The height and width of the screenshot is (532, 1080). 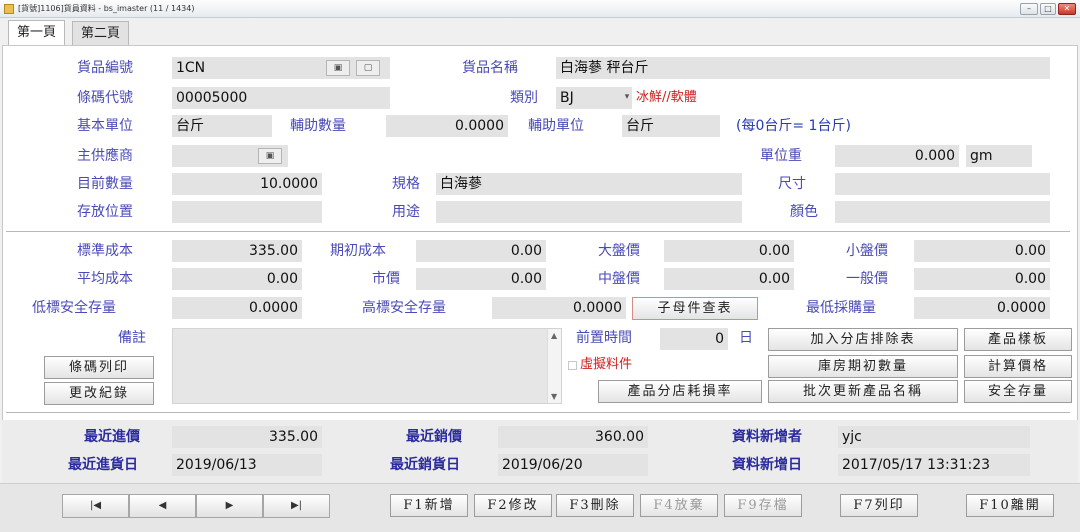 I want to click on std-cost-field: 335.00, so click(x=237, y=251).